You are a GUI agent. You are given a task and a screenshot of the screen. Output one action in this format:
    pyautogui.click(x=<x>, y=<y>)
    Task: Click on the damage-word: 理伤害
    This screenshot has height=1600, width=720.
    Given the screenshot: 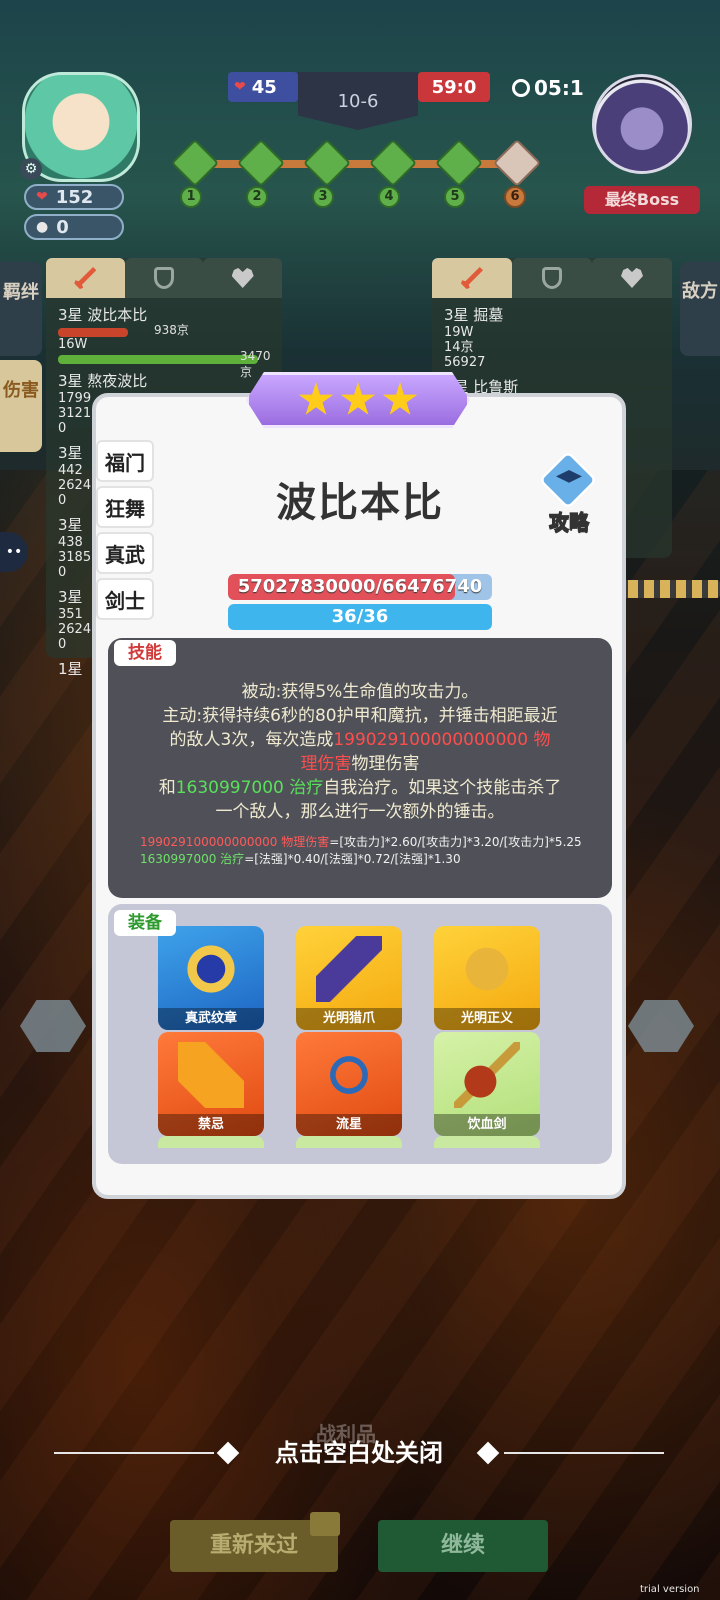 What is the action you would take?
    pyautogui.click(x=326, y=764)
    